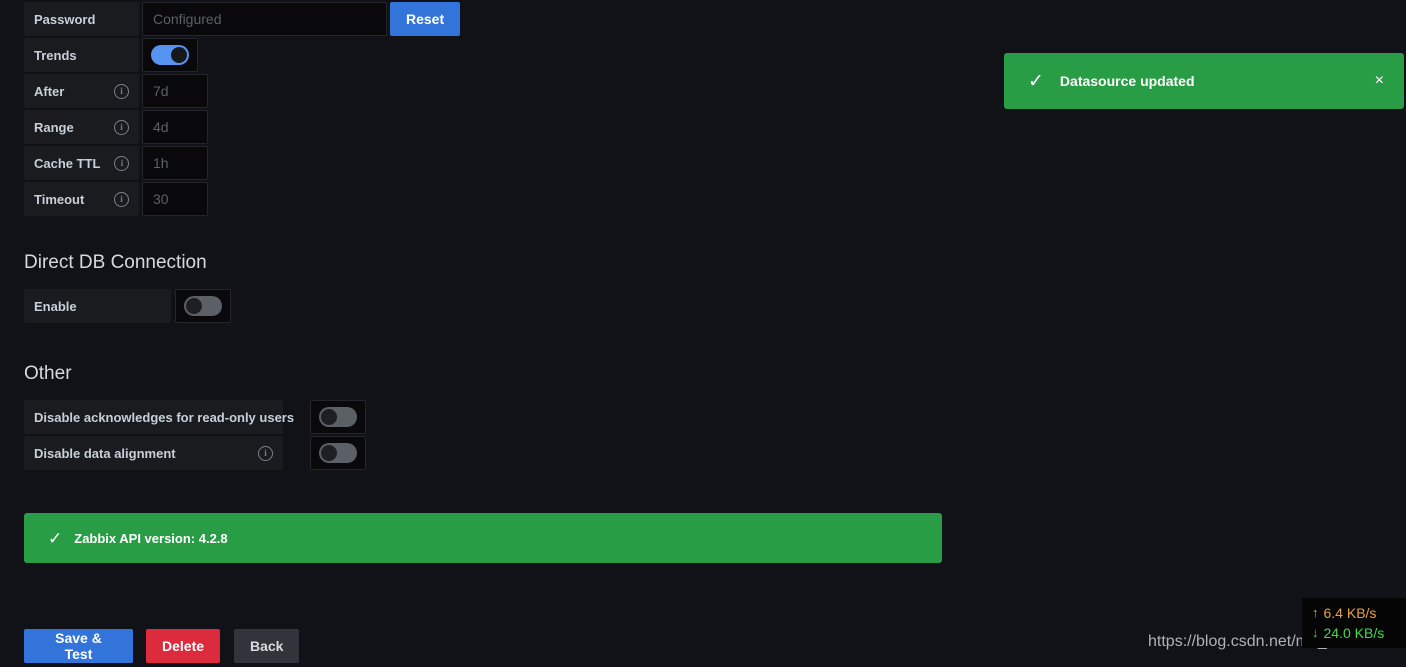 This screenshot has width=1406, height=667. I want to click on direct-db-enable-row: Enable, so click(127, 306).